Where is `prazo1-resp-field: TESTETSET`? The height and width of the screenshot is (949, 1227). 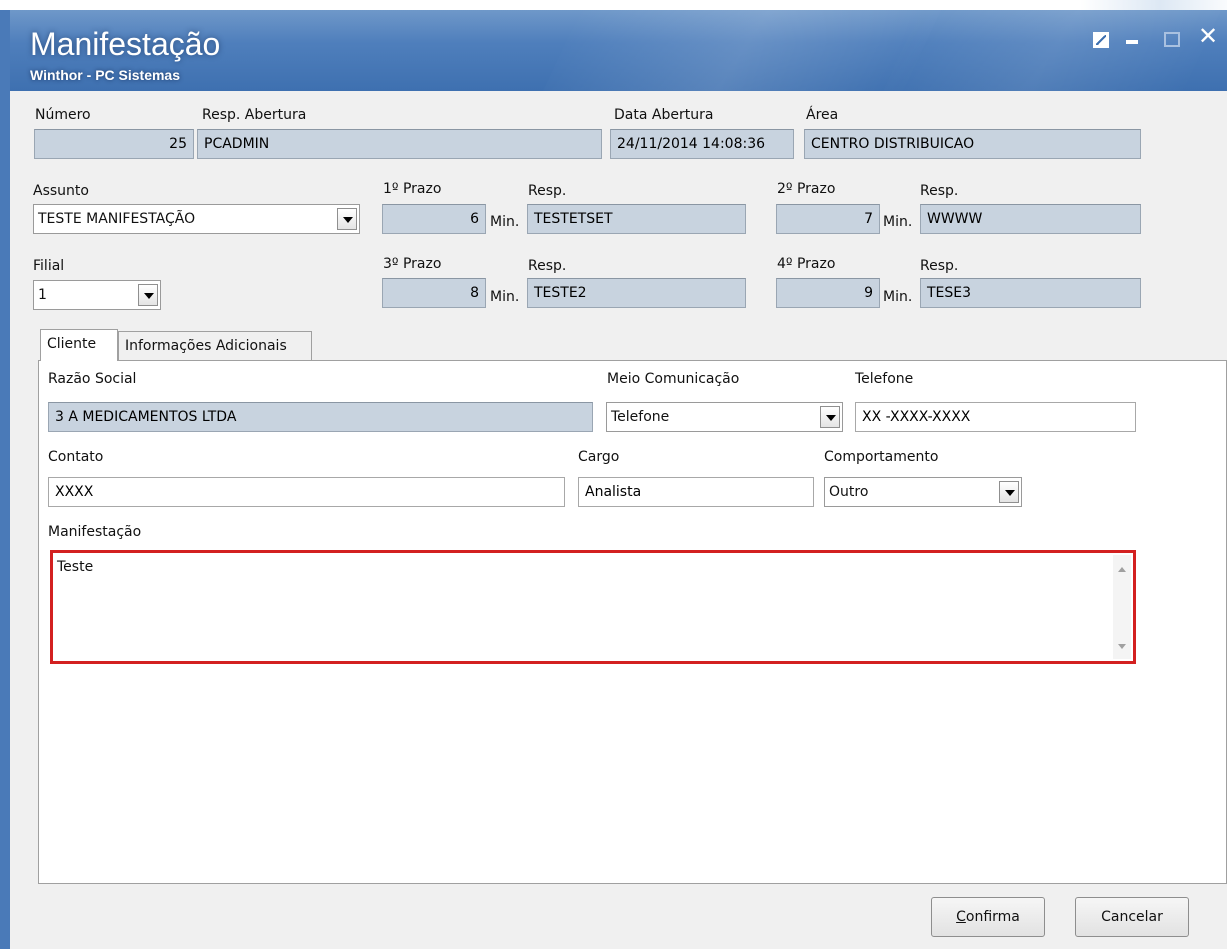
prazo1-resp-field: TESTETSET is located at coordinates (636, 219).